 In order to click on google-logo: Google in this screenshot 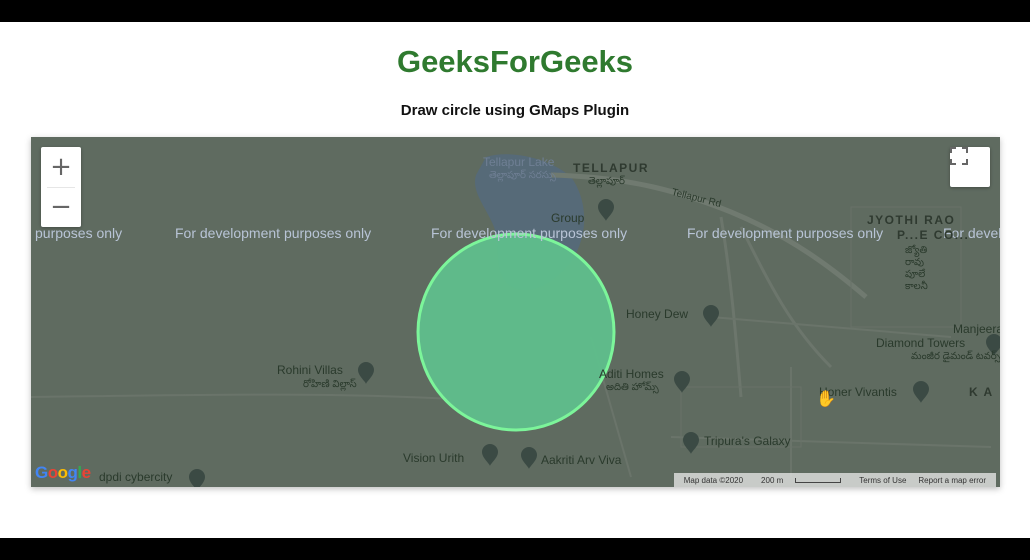, I will do `click(63, 472)`.